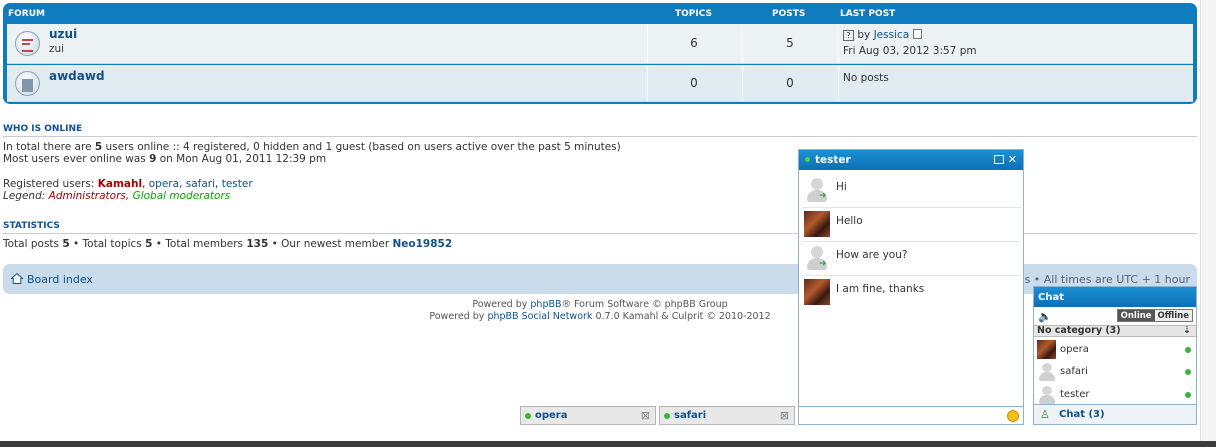 This screenshot has width=1216, height=447. What do you see at coordinates (182, 196) in the screenshot?
I see `legend-global-moderators: Global moderators` at bounding box center [182, 196].